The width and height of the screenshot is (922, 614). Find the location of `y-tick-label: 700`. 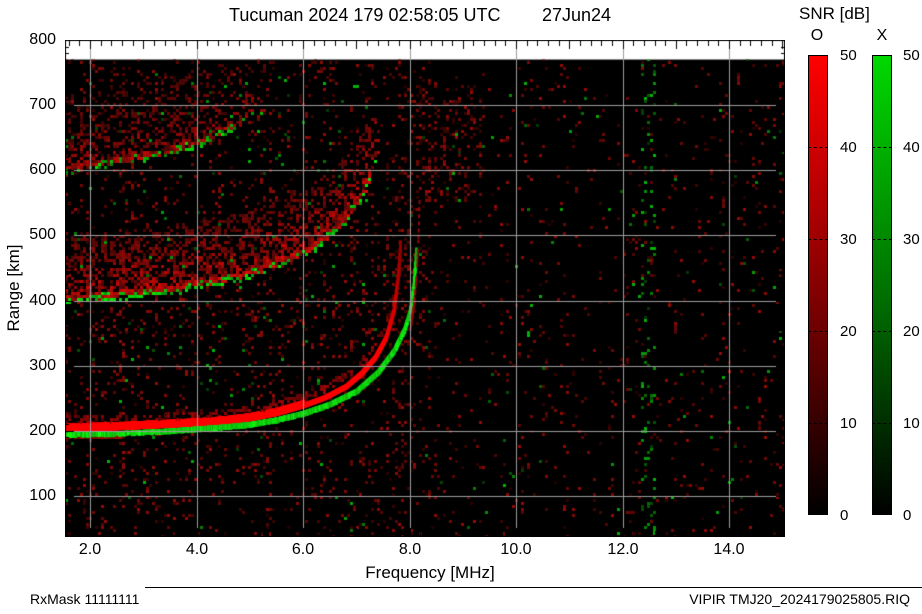

y-tick-label: 700 is located at coordinates (42, 104).